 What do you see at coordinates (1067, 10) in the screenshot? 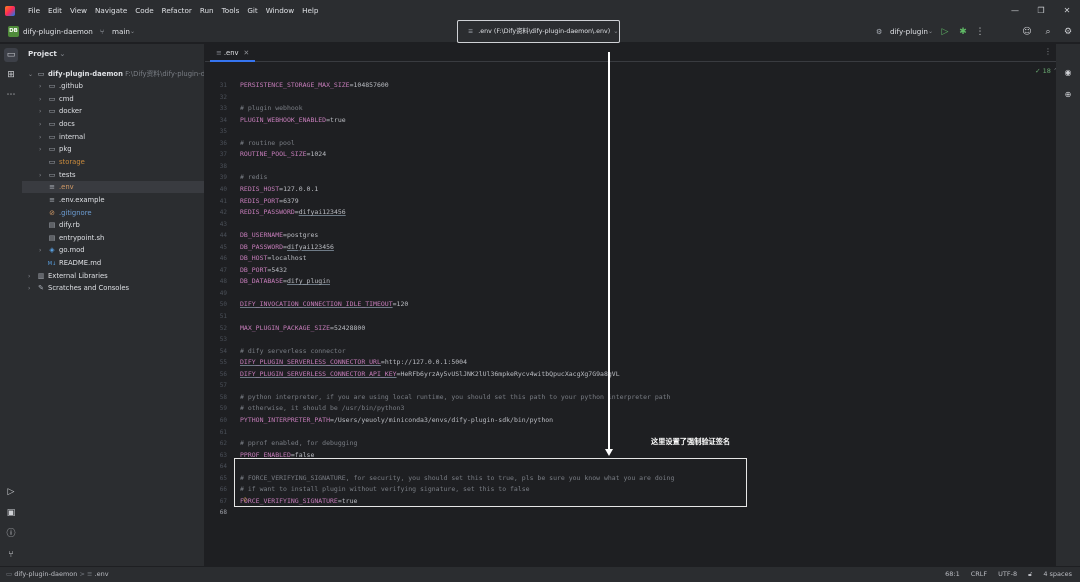
I see `close-icon: ✕` at bounding box center [1067, 10].